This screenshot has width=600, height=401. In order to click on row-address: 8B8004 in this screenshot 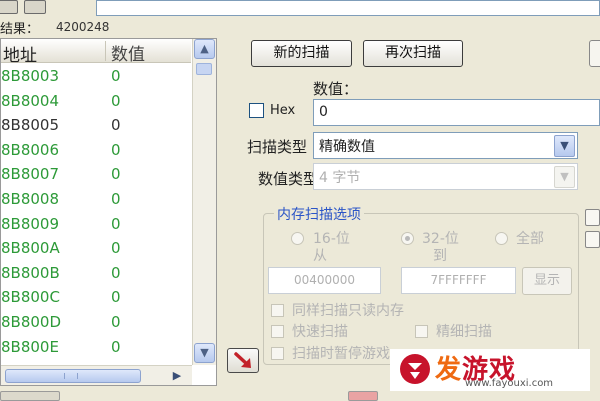, I will do `click(30, 100)`.